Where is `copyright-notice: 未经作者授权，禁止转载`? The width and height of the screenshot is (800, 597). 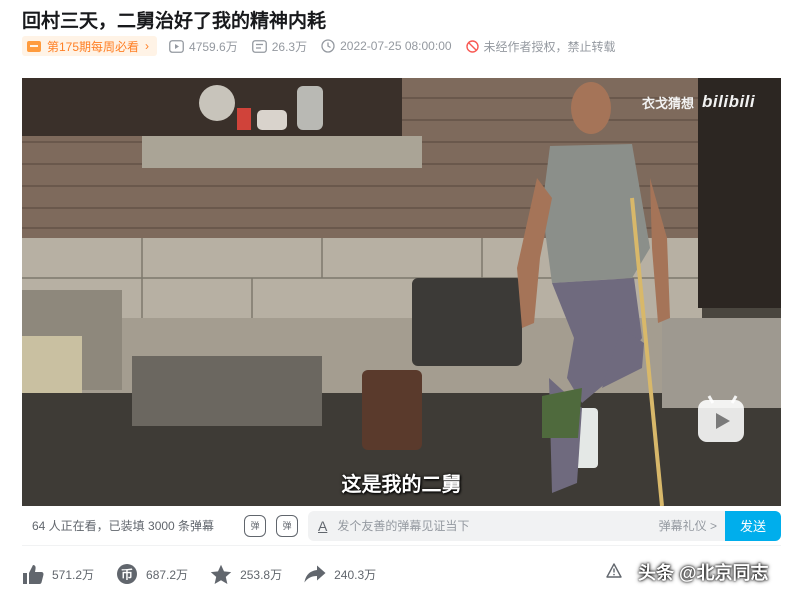 copyright-notice: 未经作者授权，禁止转载 is located at coordinates (540, 46).